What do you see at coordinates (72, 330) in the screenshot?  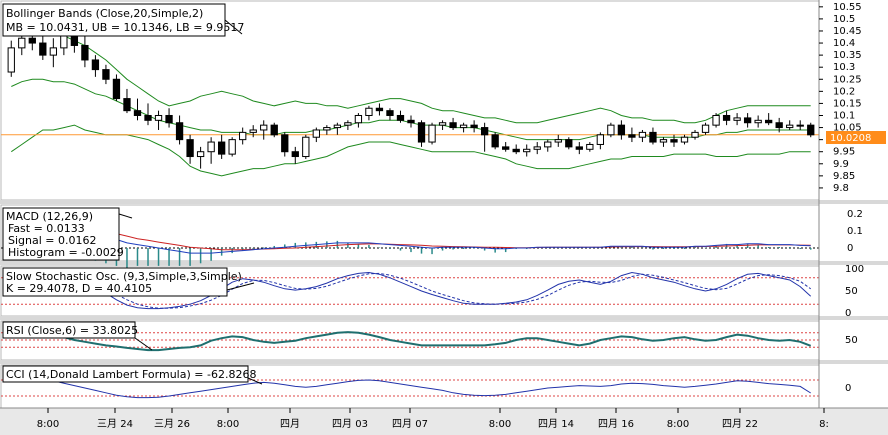 I see `rsi-title: RSI (Close,6) = 33.8025` at bounding box center [72, 330].